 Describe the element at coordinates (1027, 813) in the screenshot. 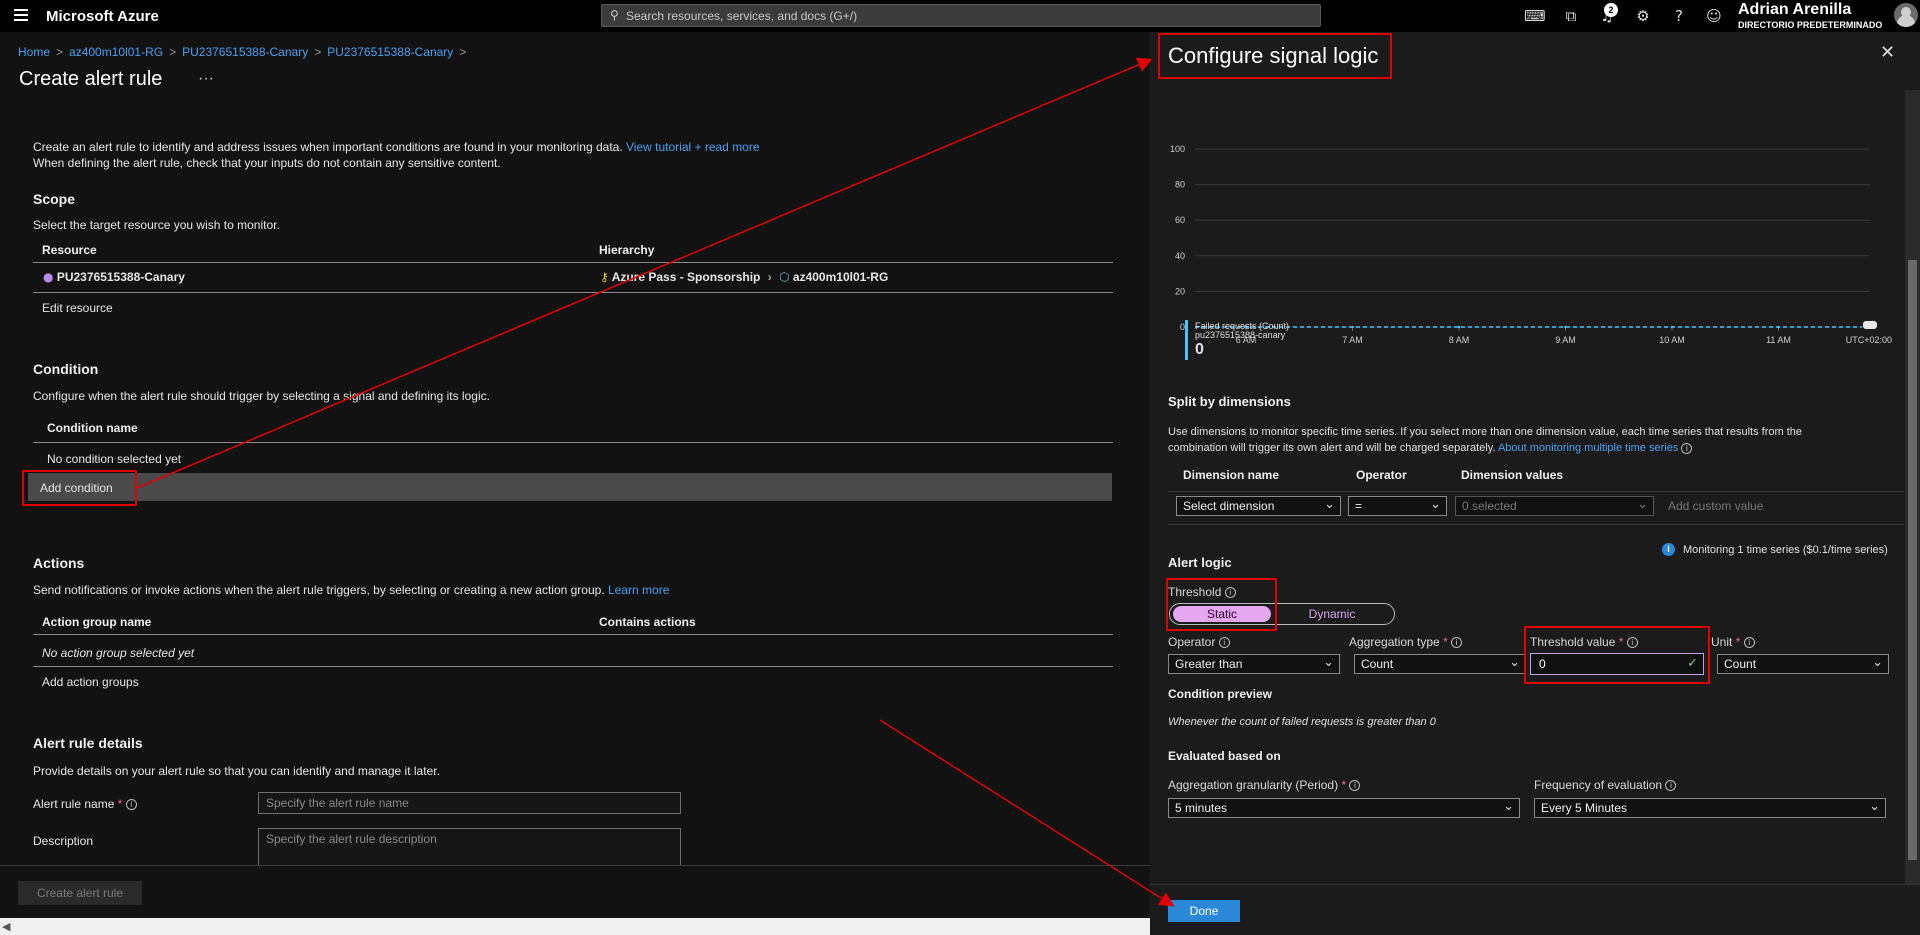

I see `arrow-to-done` at that location.